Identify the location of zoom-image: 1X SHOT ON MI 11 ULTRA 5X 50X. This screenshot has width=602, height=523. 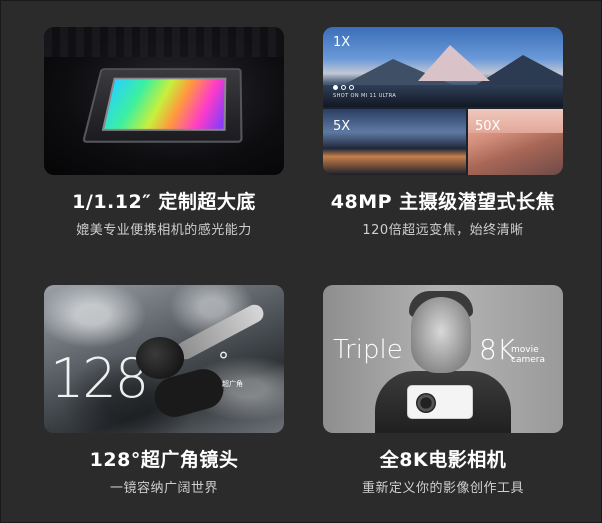
(443, 101).